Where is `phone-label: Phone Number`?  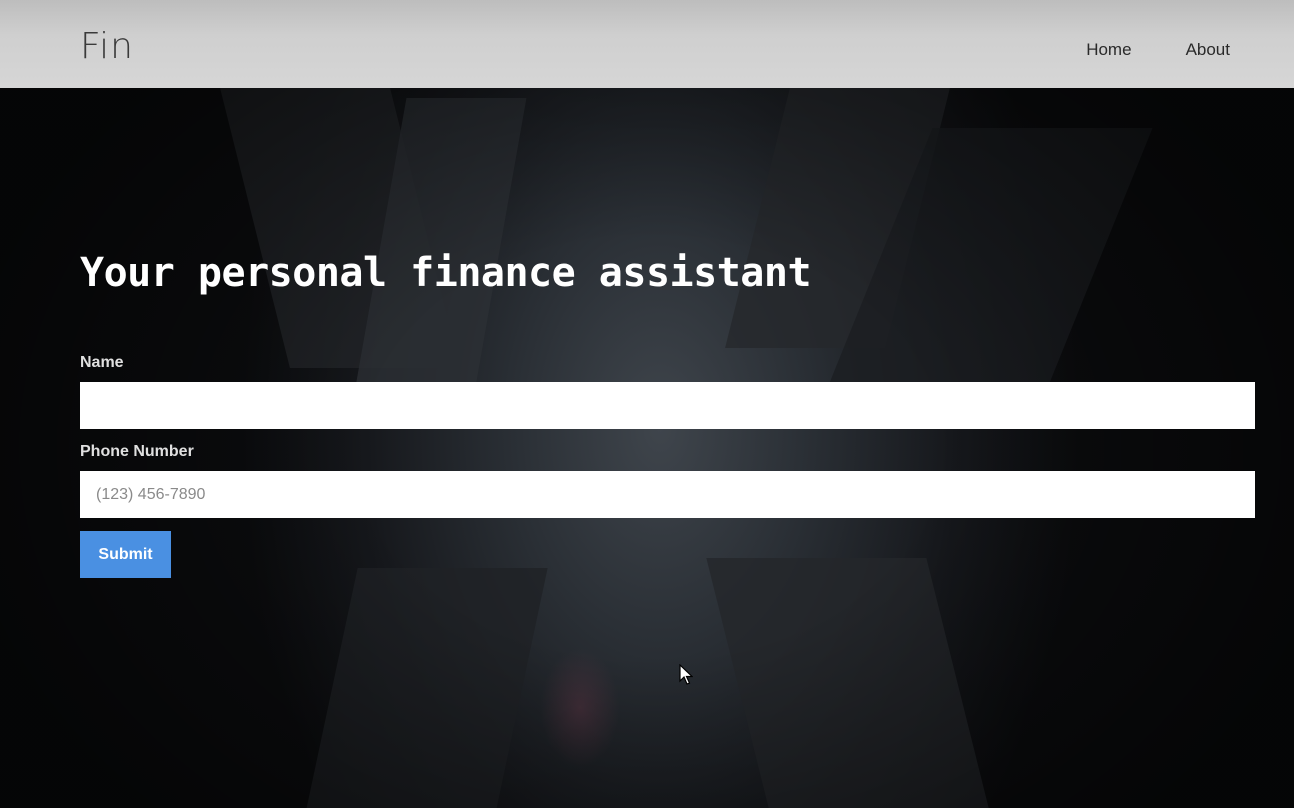 phone-label: Phone Number is located at coordinates (137, 451).